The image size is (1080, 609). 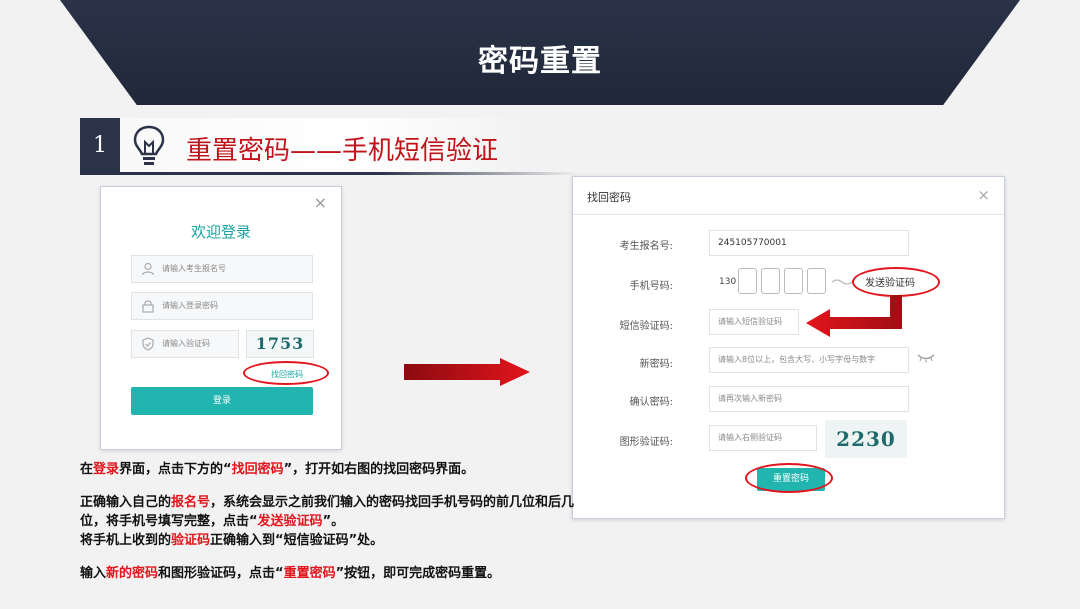 I want to click on sms-code-input: 请输入短信验证码, so click(x=754, y=322).